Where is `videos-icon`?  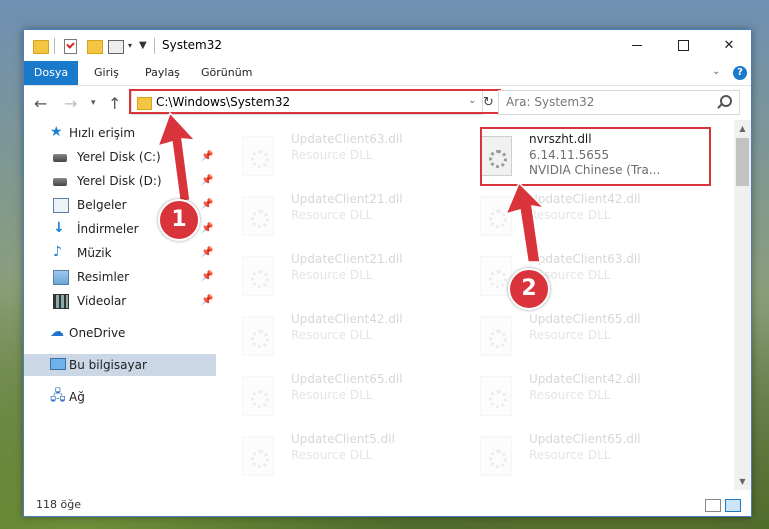
videos-icon is located at coordinates (61, 301).